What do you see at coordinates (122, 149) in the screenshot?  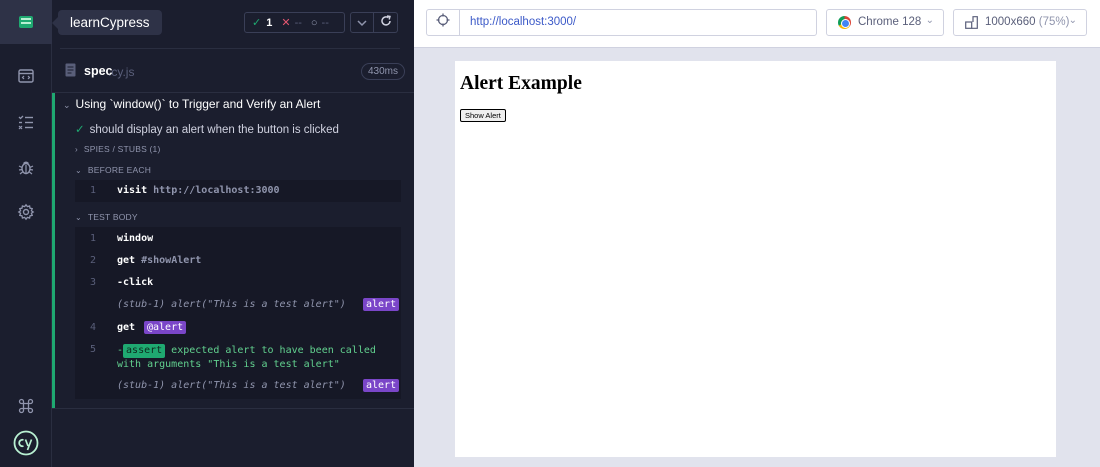 I see `spies-stubs-label: SPIES / STUBS (1)` at bounding box center [122, 149].